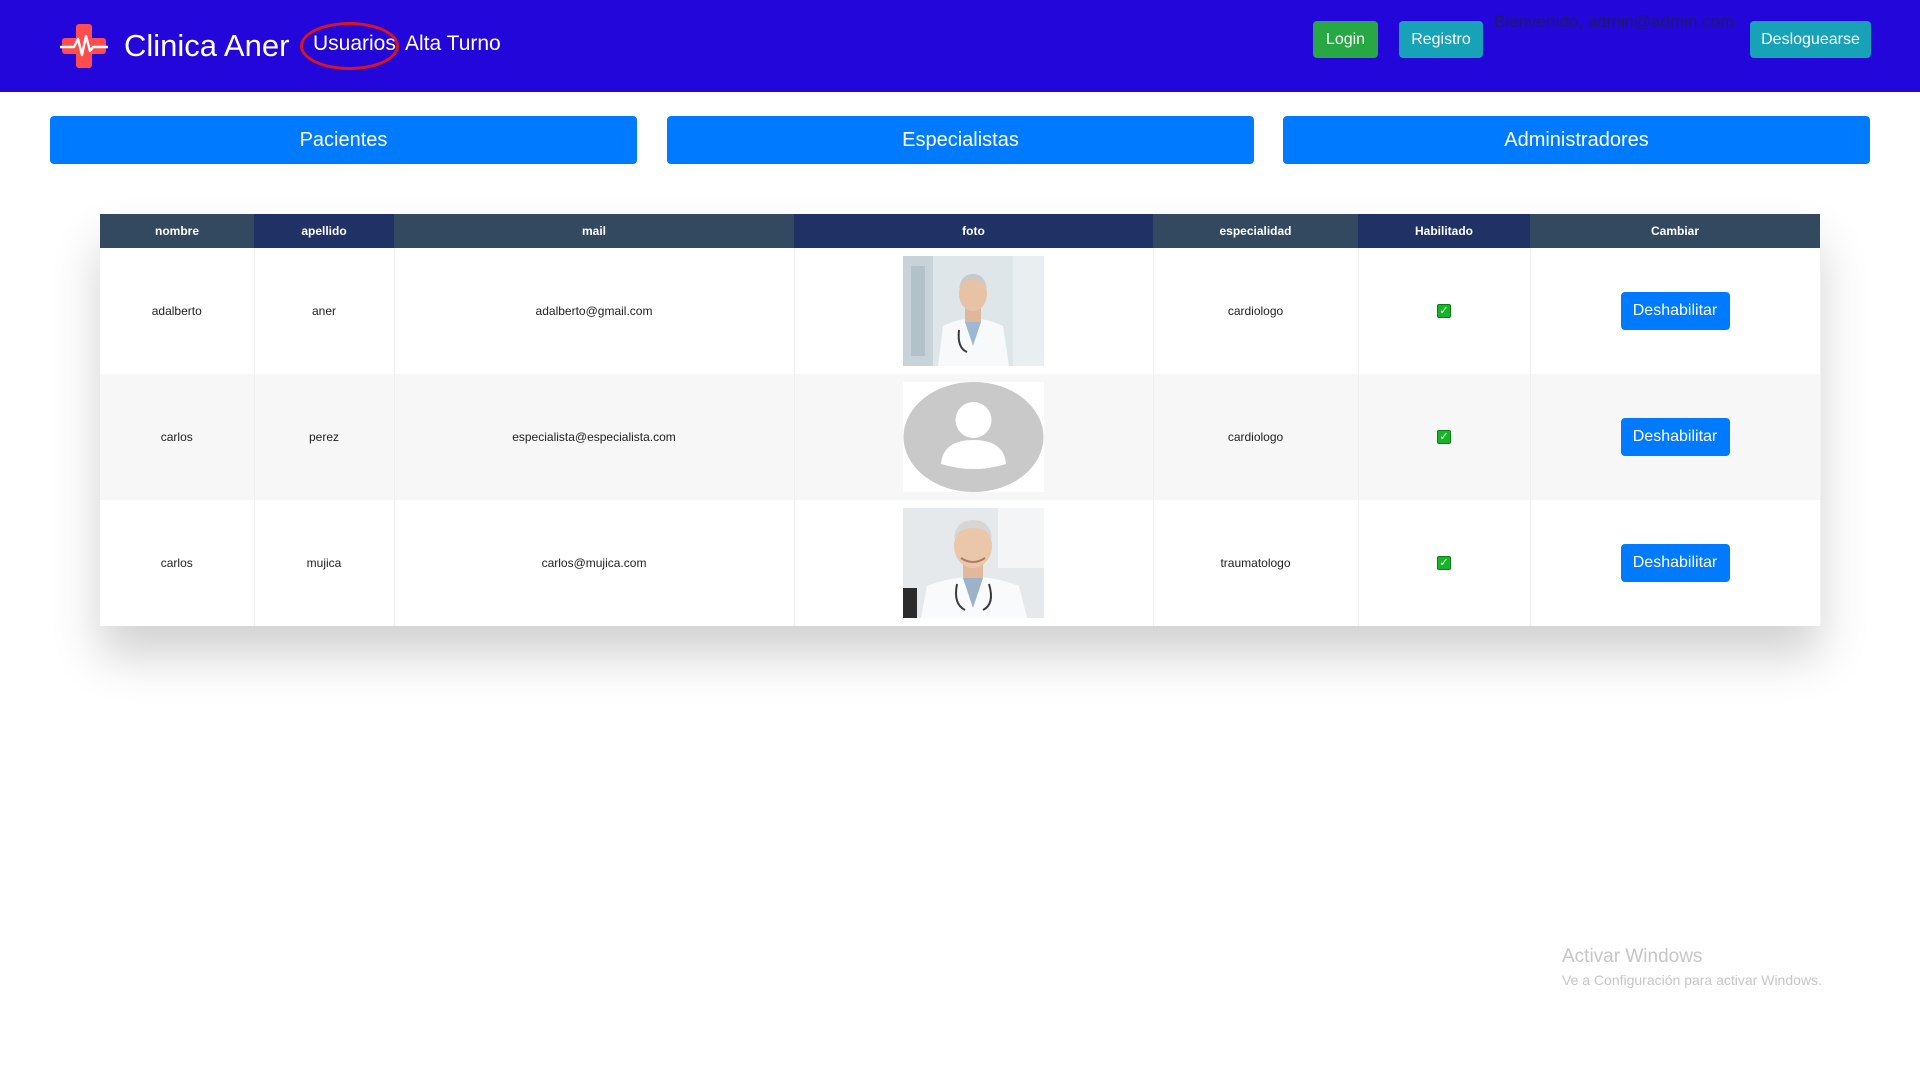  What do you see at coordinates (324, 311) in the screenshot?
I see `cell-apellido: aner` at bounding box center [324, 311].